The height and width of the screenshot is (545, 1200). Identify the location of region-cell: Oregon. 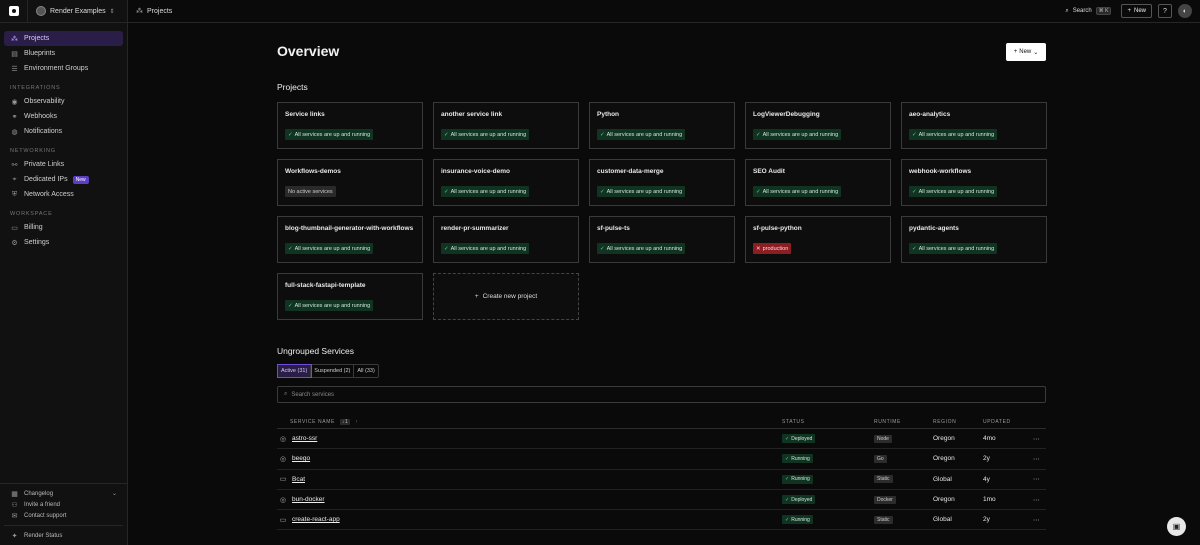
(944, 459).